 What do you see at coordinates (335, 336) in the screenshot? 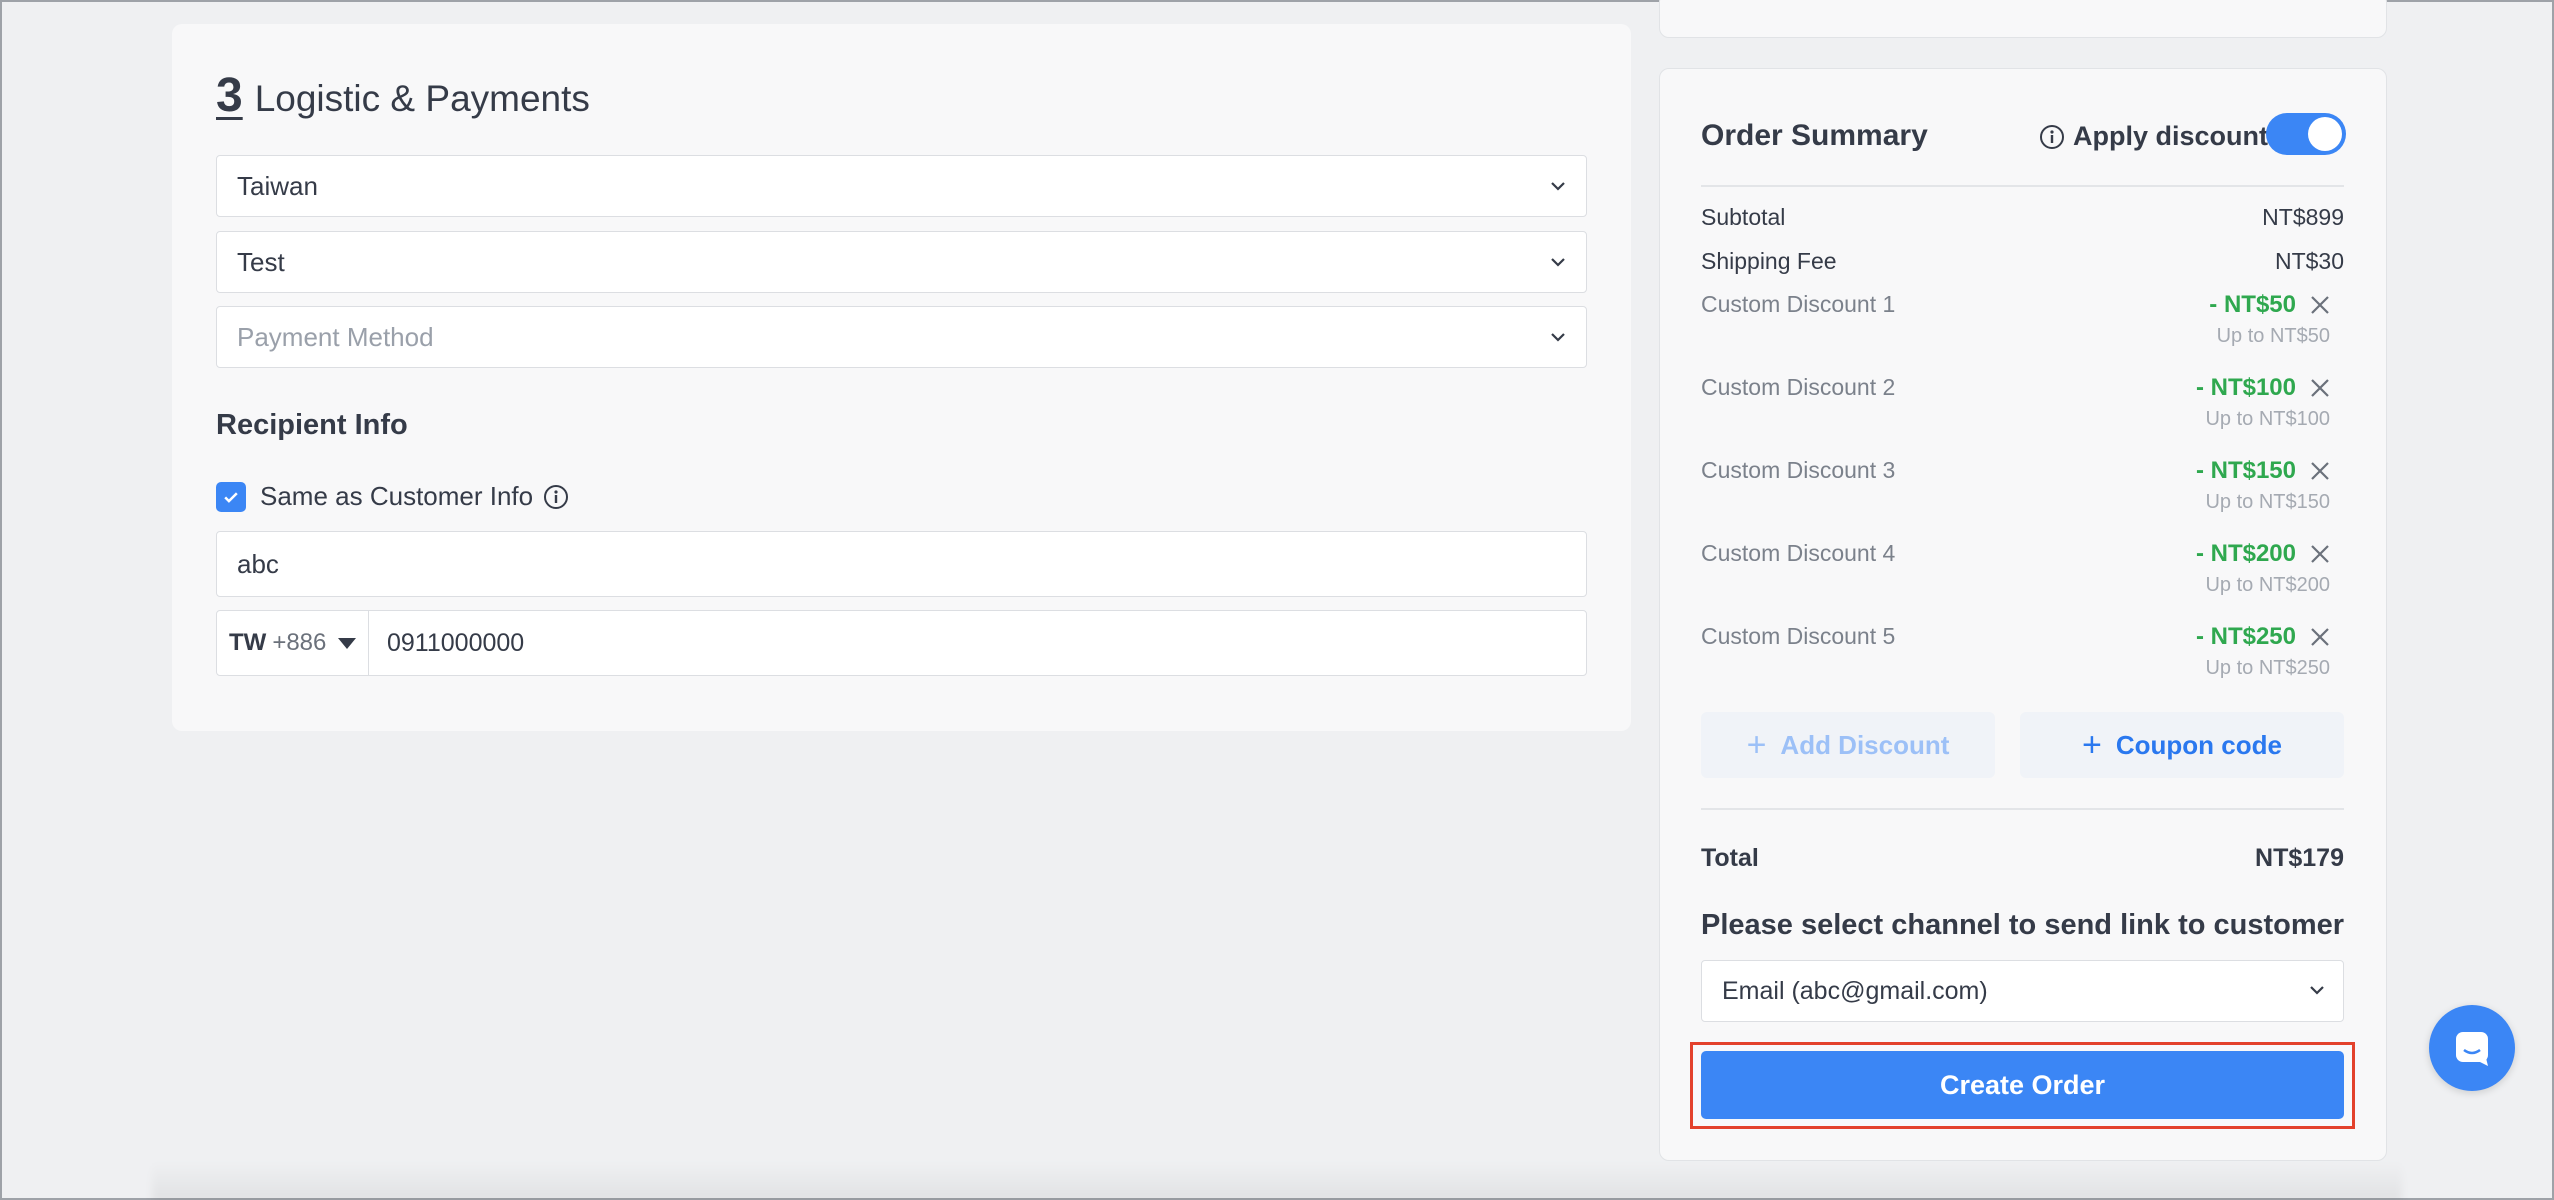
I see `payment-method-placeholder: Payment Method` at bounding box center [335, 336].